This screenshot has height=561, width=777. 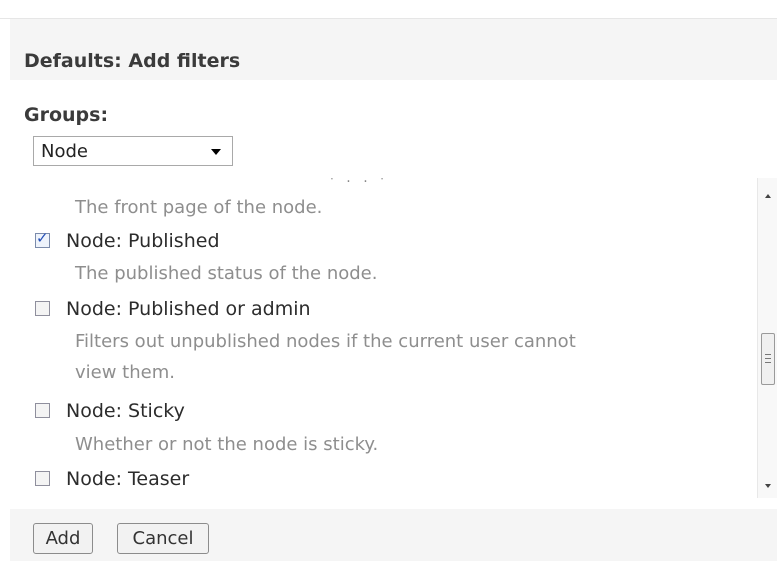 I want to click on groups-select-value: Node, so click(x=64, y=151).